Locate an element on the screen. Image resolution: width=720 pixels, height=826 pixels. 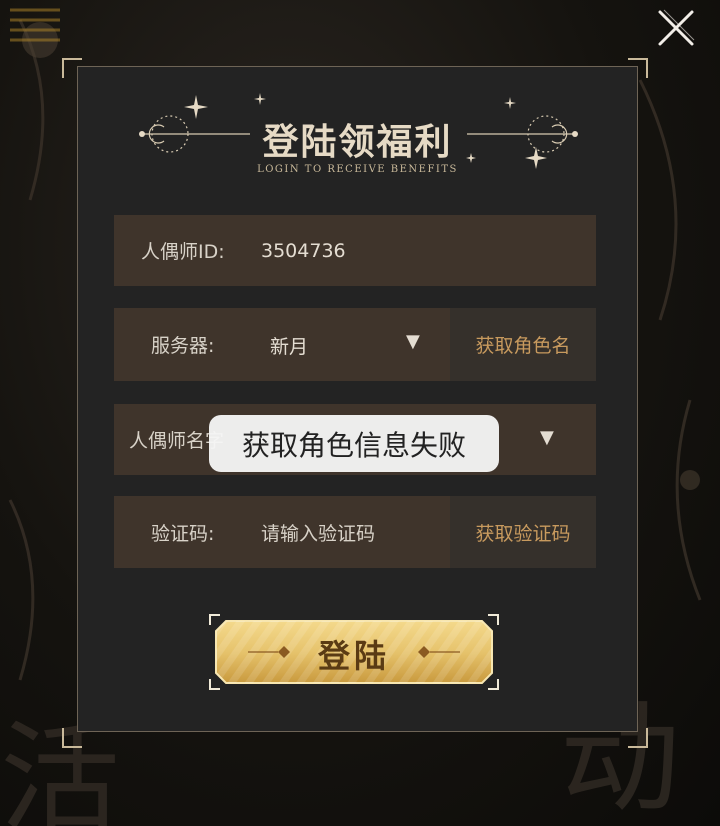
player-id-field: 人偶师ID: 3504736 is located at coordinates (355, 250).